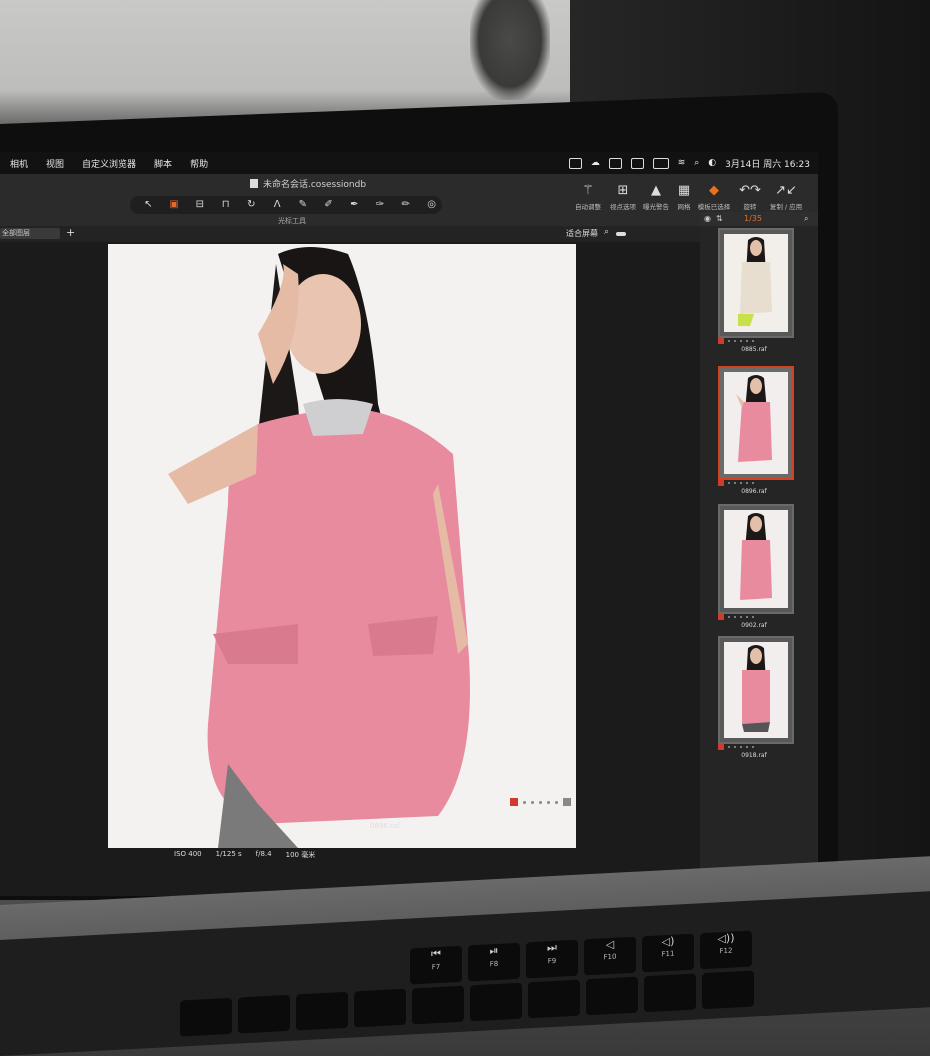  Describe the element at coordinates (754, 349) in the screenshot. I see `thumbnail-filename: 0885.raf` at that location.